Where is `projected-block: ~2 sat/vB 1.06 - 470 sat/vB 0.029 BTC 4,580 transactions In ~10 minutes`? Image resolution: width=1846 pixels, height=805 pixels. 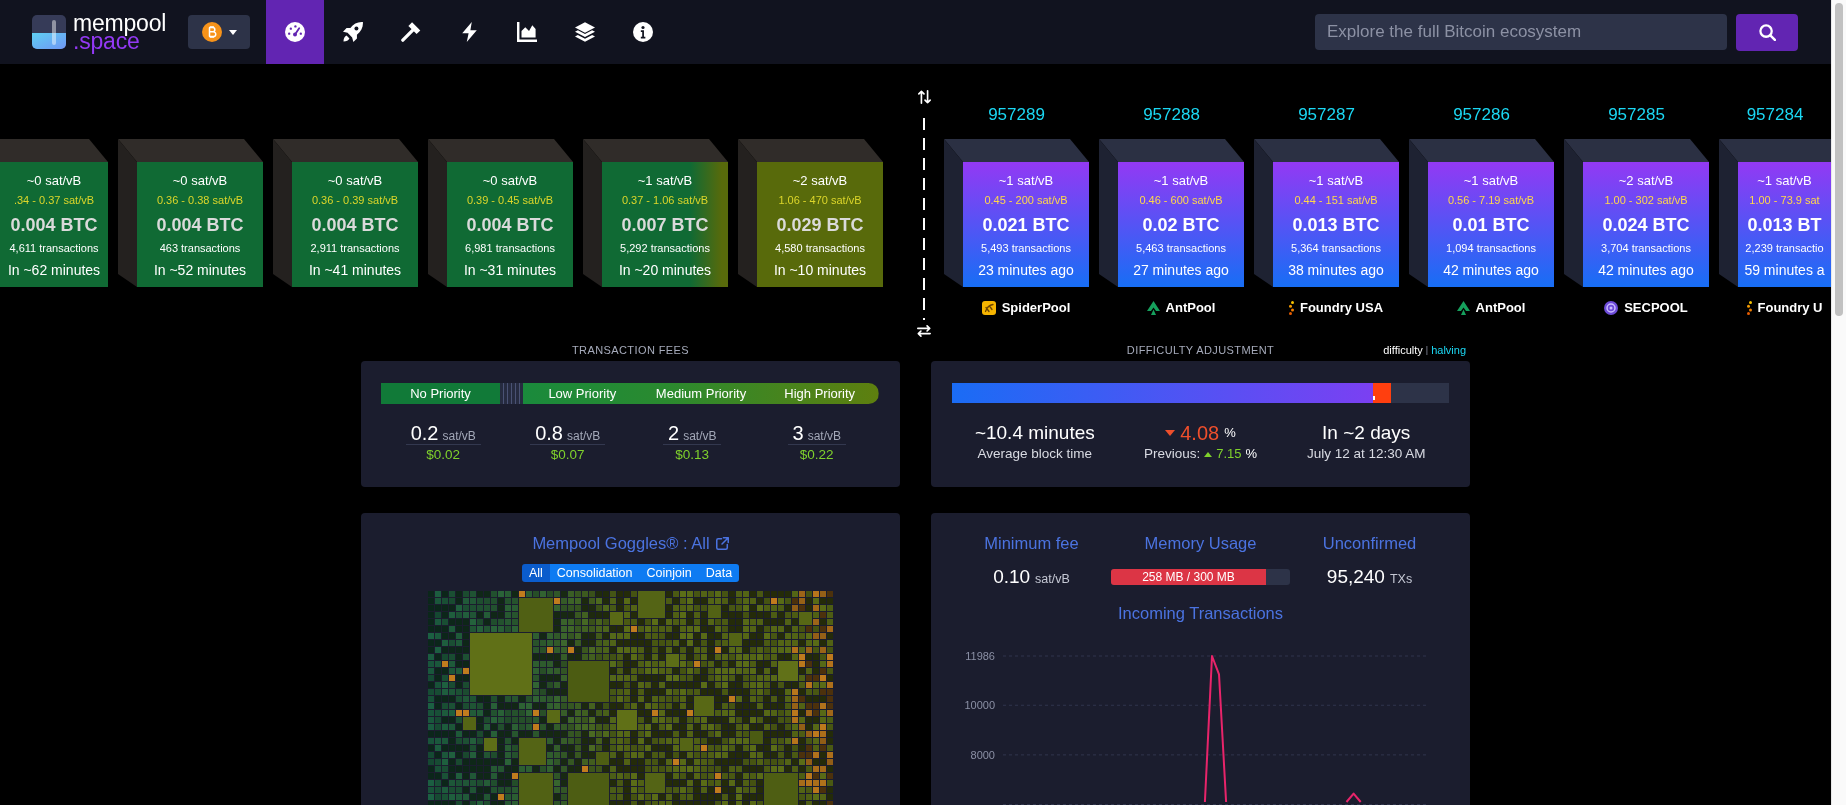 projected-block: ~2 sat/vB 1.06 - 470 sat/vB 0.029 BTC 4,580 transactions In ~10 minutes is located at coordinates (820, 224).